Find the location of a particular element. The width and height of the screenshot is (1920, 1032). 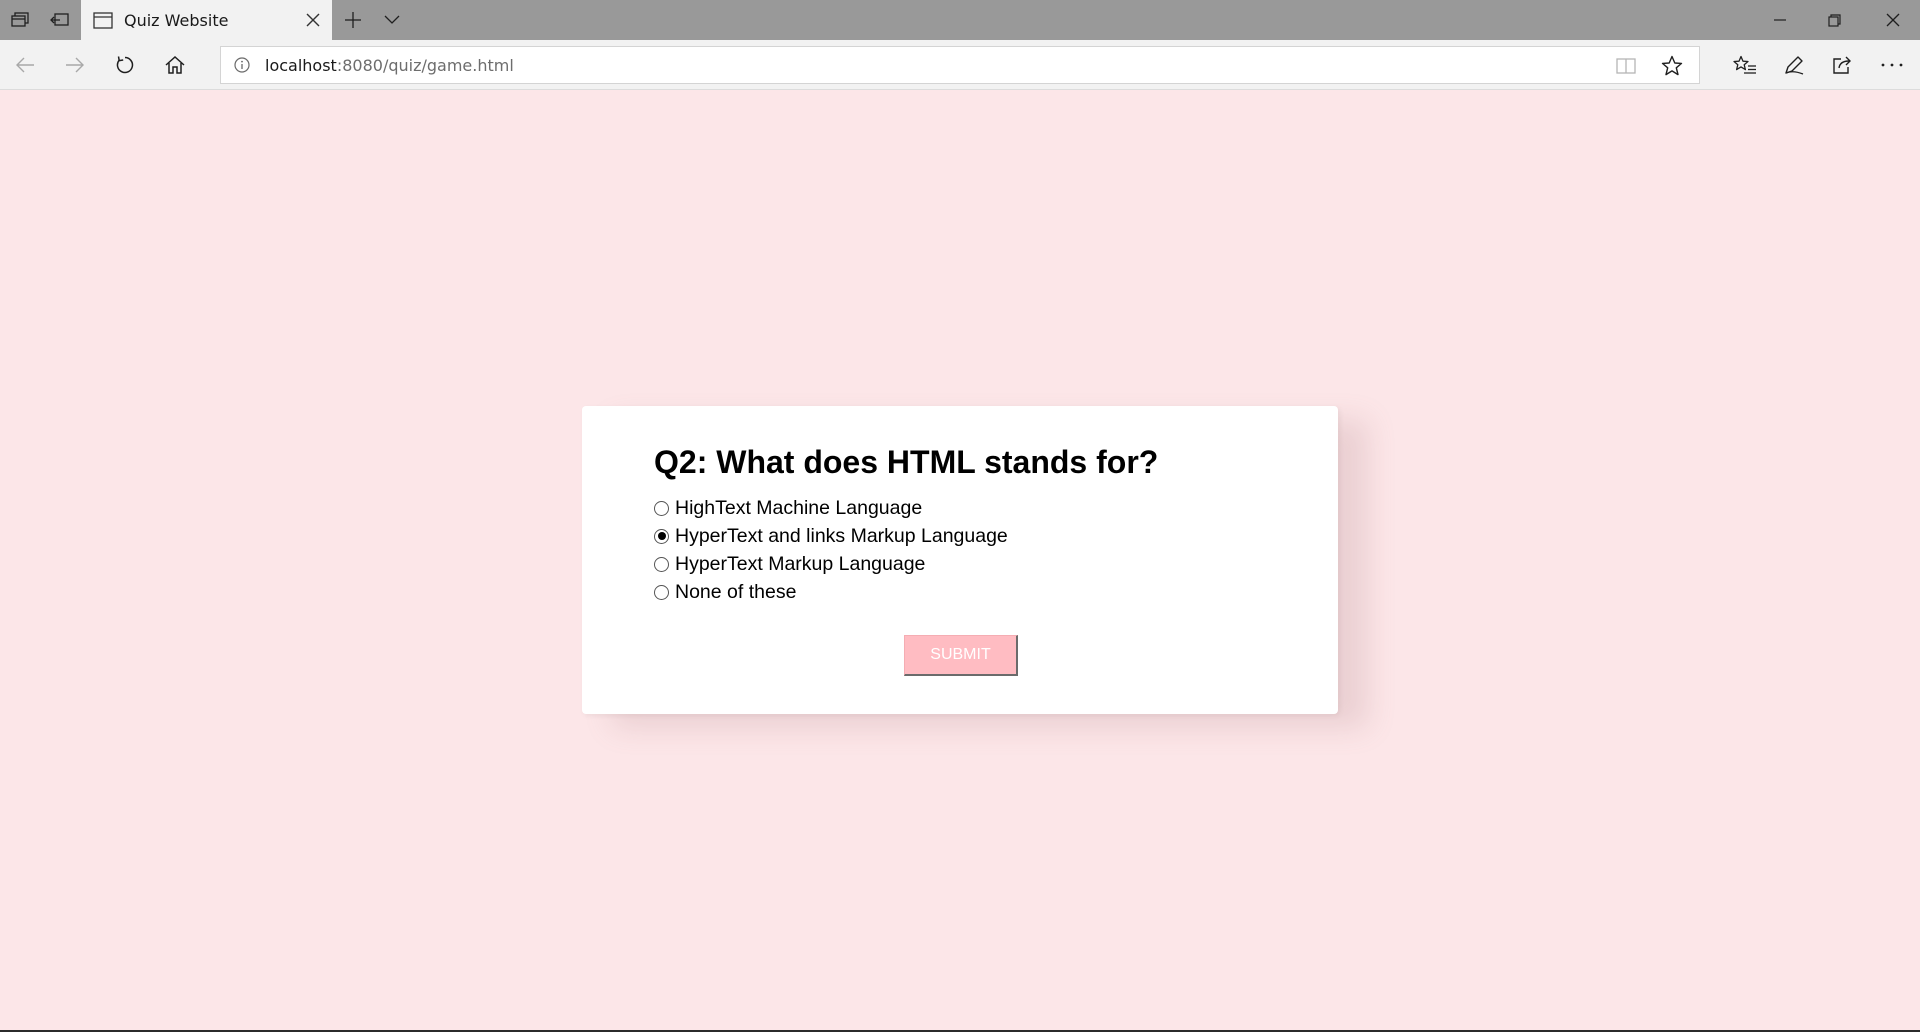

url-path: :8080/quiz/game.html is located at coordinates (425, 65).